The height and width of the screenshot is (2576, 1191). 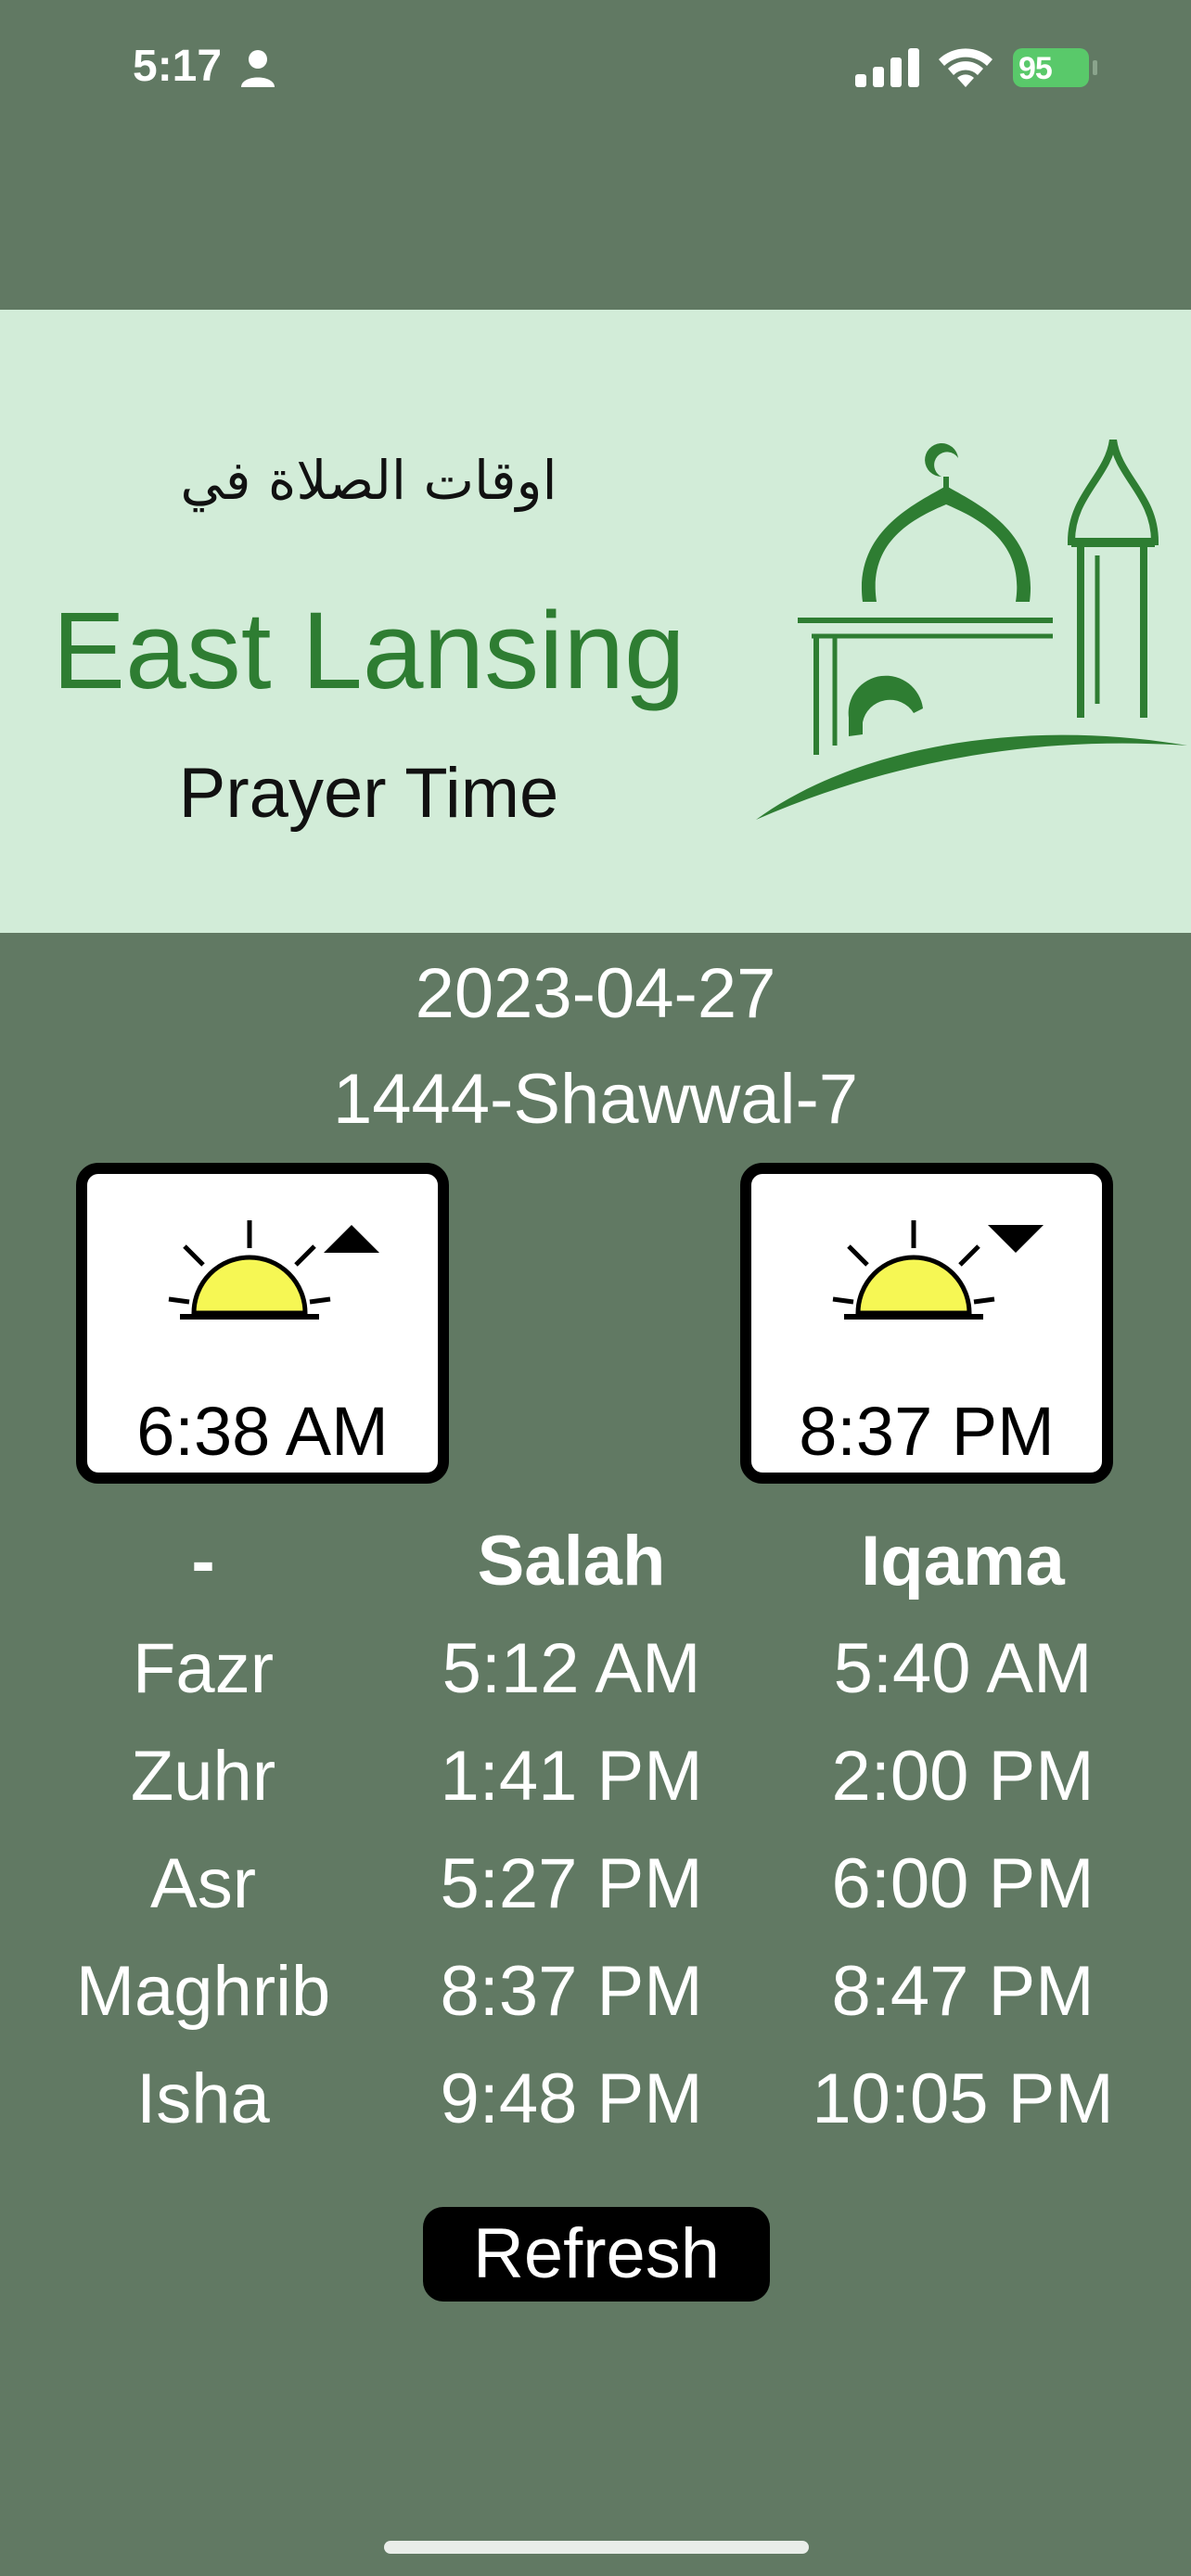 I want to click on header-iqama: Iqama, so click(x=963, y=1561).